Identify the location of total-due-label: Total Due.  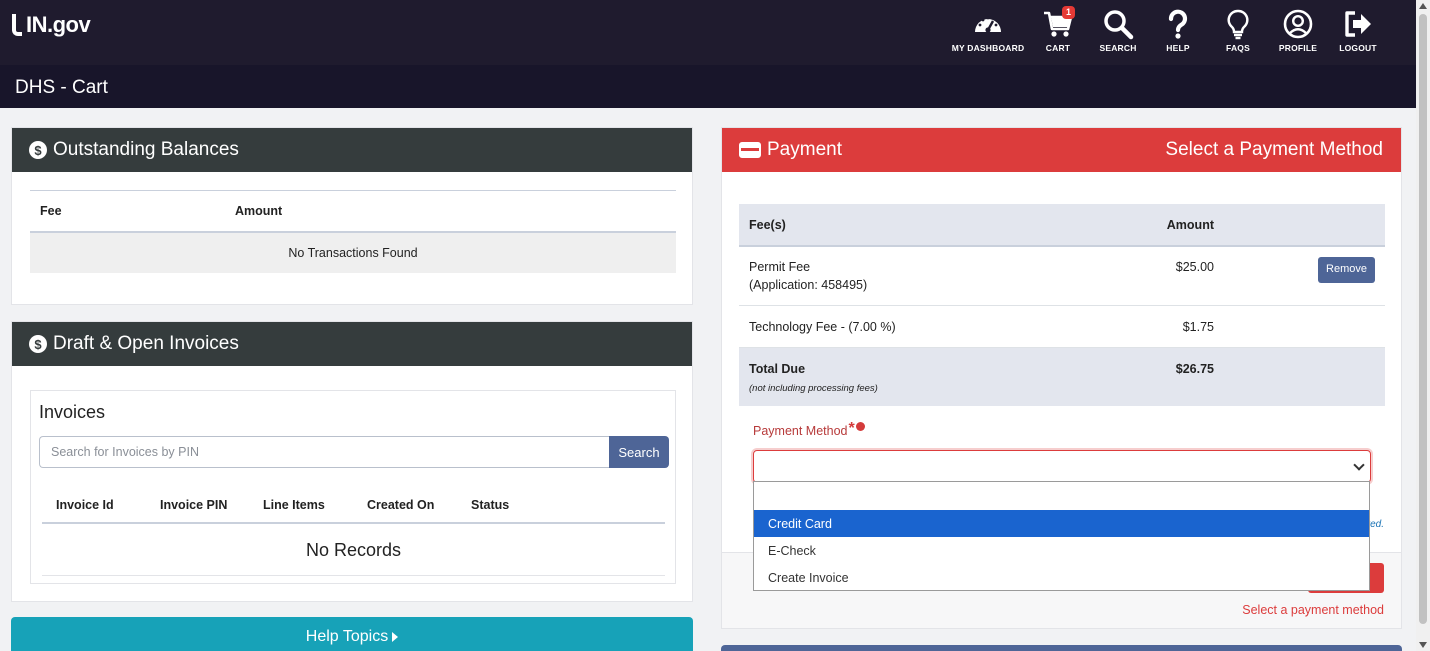
(777, 369).